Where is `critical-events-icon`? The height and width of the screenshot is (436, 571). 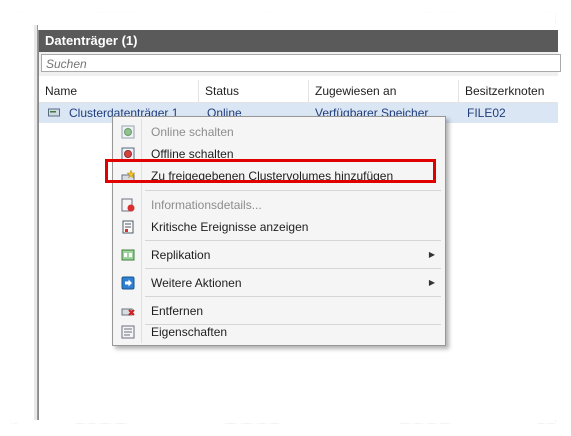 critical-events-icon is located at coordinates (128, 227).